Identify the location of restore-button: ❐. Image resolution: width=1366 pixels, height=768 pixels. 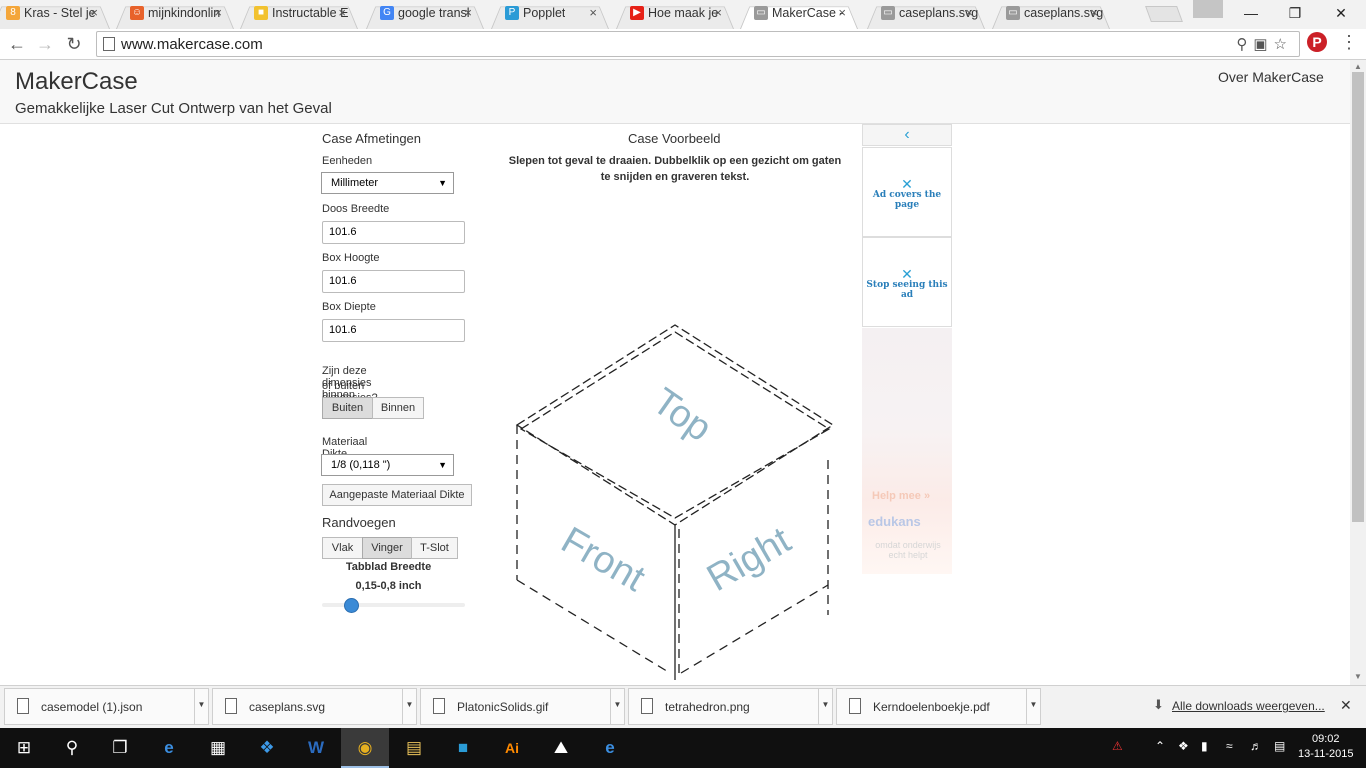
(1295, 14).